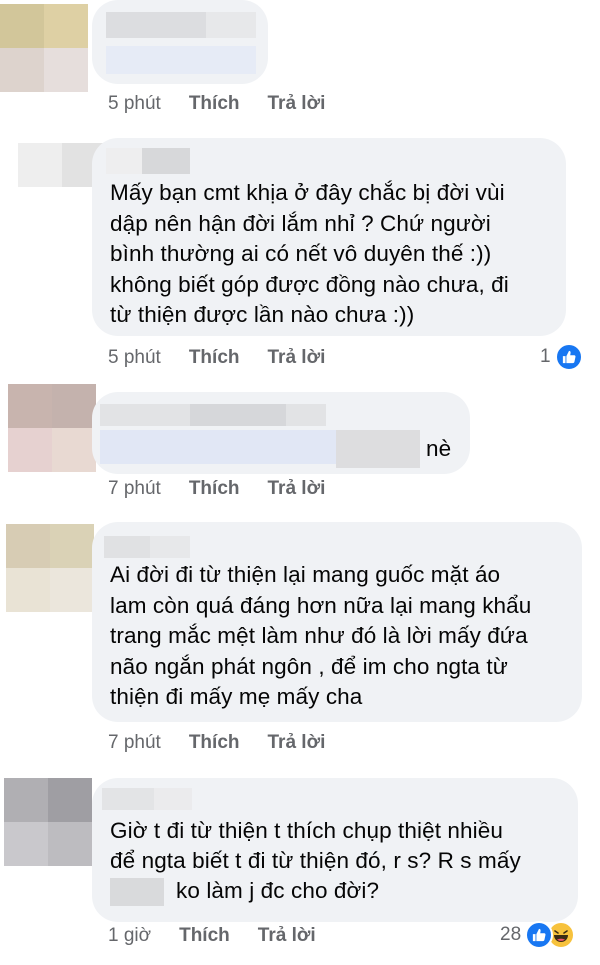 This screenshot has height=965, width=600. Describe the element at coordinates (129, 936) in the screenshot. I see `comment-time: 1 giờ` at that location.